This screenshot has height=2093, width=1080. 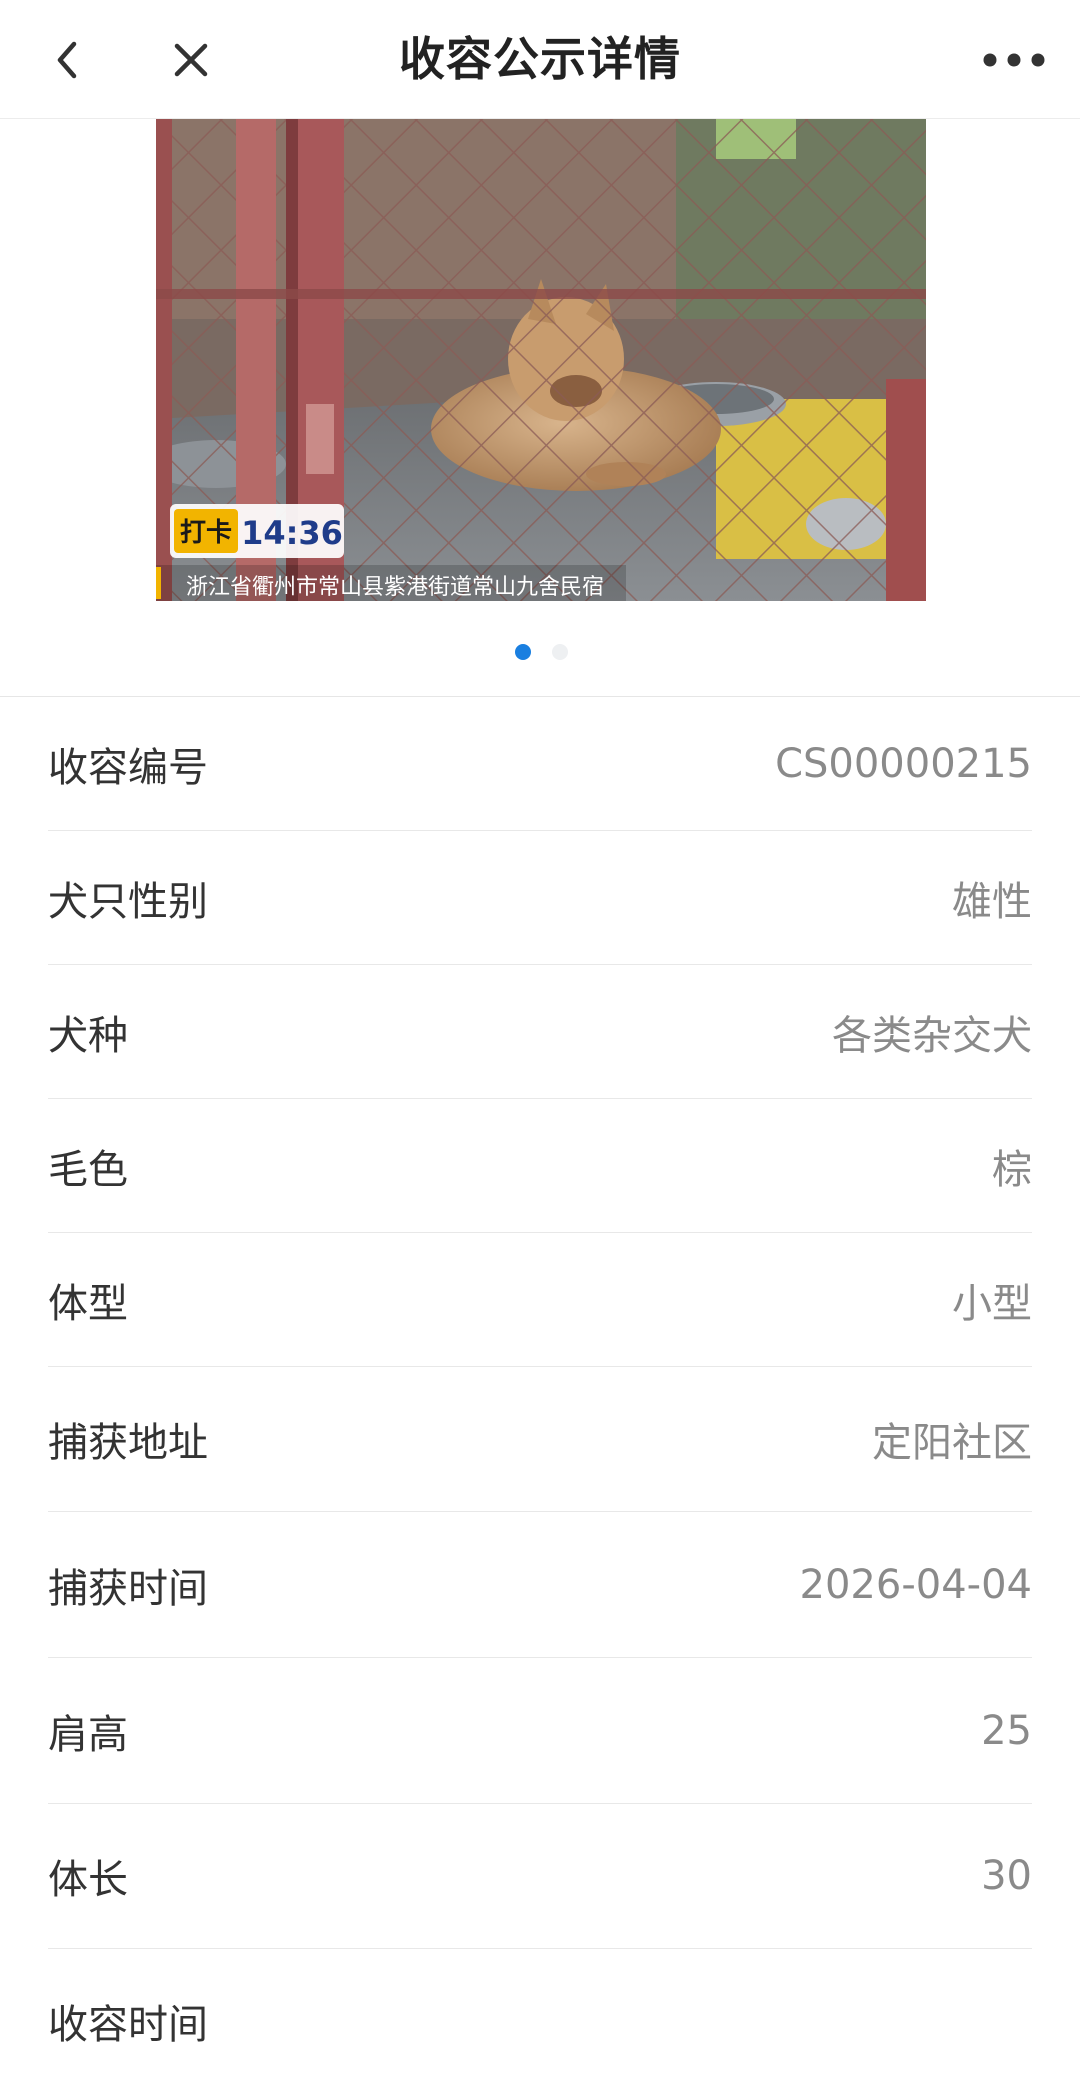 I want to click on detail-label: 体长, so click(x=88, y=1880).